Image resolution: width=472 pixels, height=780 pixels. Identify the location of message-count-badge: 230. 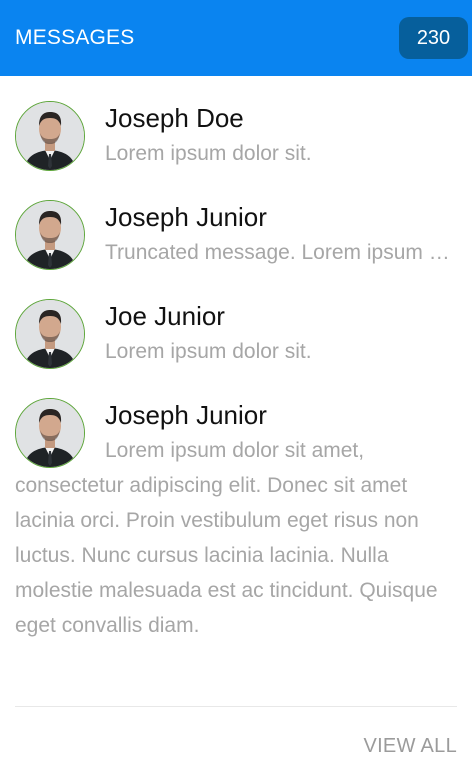
(433, 38).